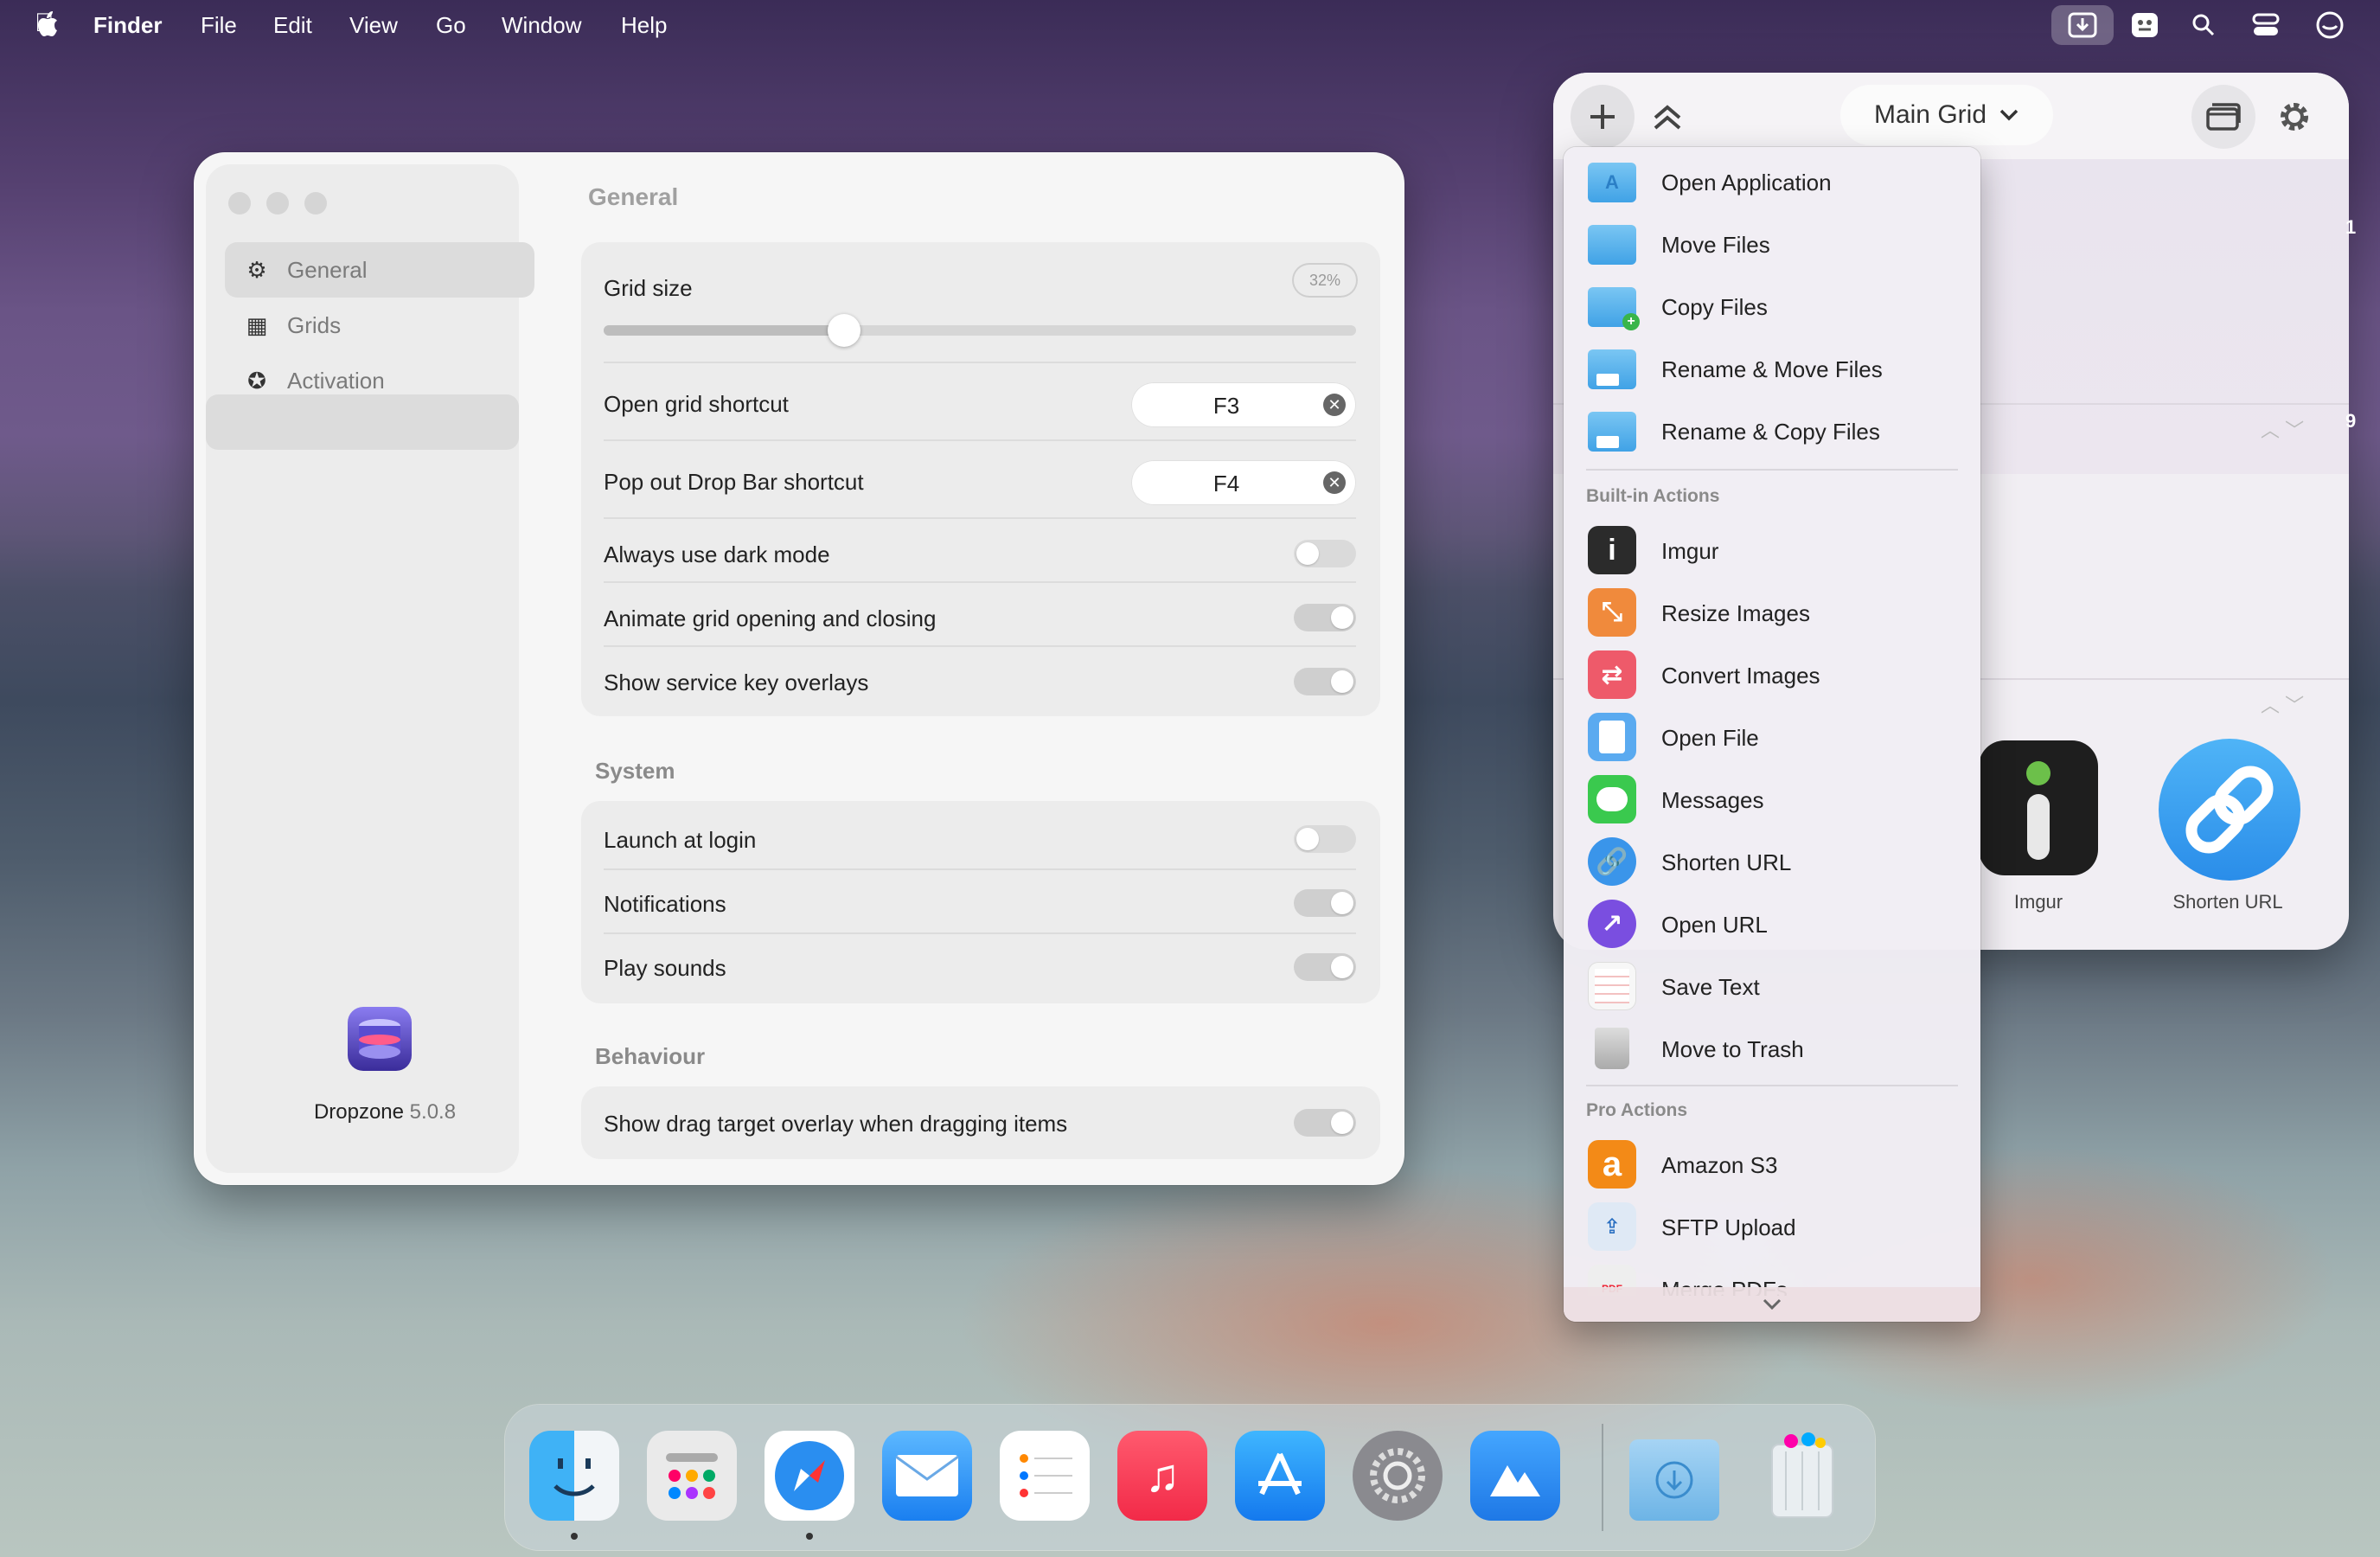 This screenshot has height=1557, width=2380. I want to click on dock-launchpad-icon, so click(692, 1476).